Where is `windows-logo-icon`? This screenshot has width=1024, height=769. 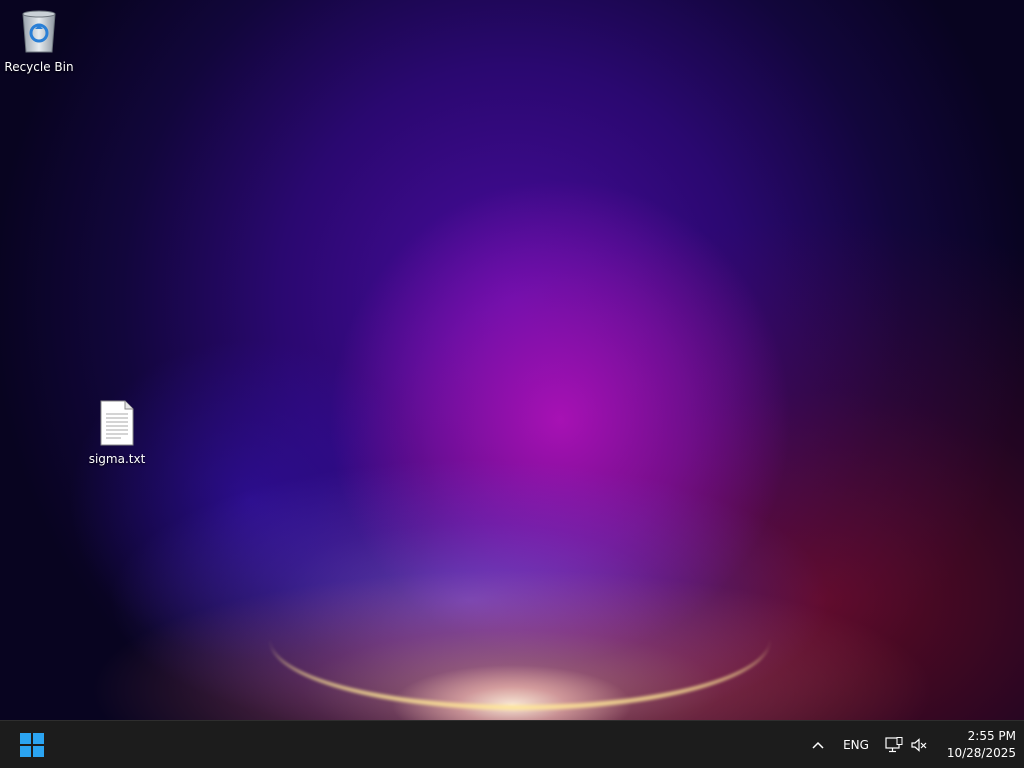 windows-logo-icon is located at coordinates (32, 745).